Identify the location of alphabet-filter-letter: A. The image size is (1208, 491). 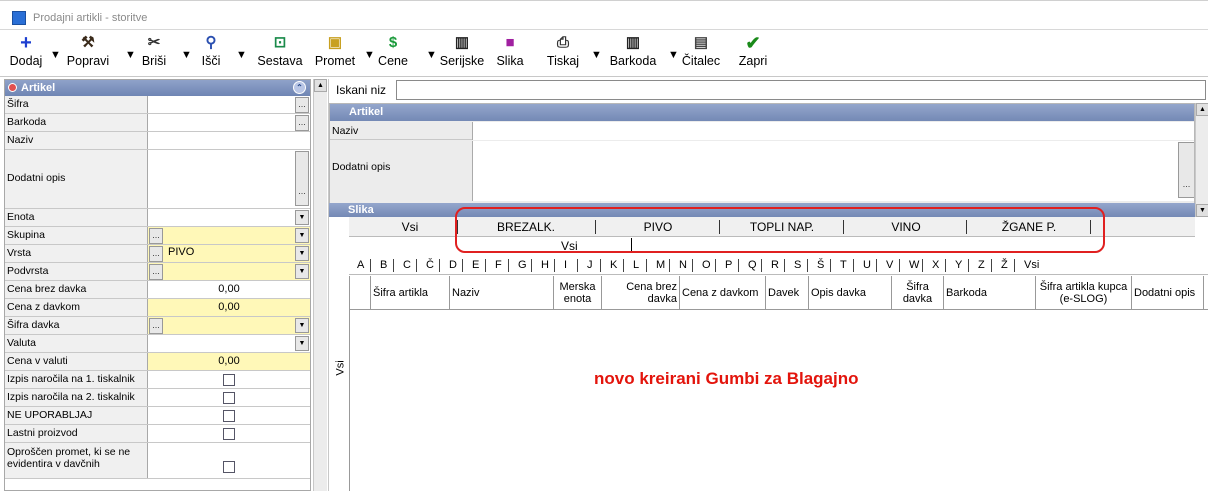
(360, 265).